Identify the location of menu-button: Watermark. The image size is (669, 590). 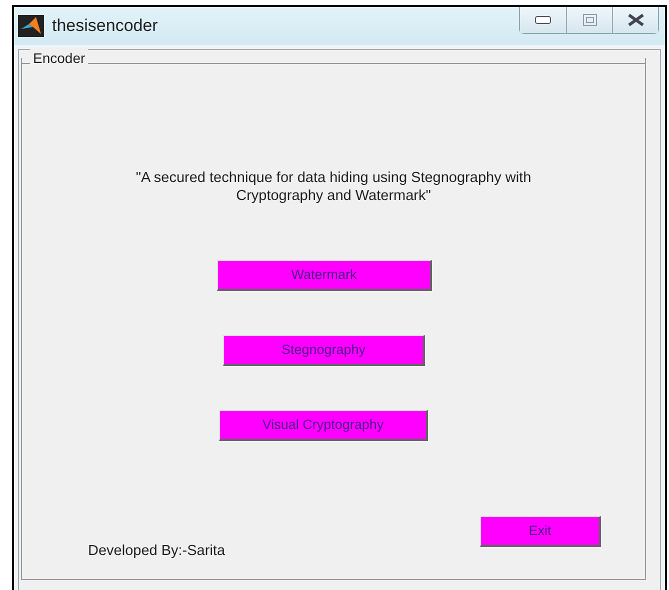
(324, 275).